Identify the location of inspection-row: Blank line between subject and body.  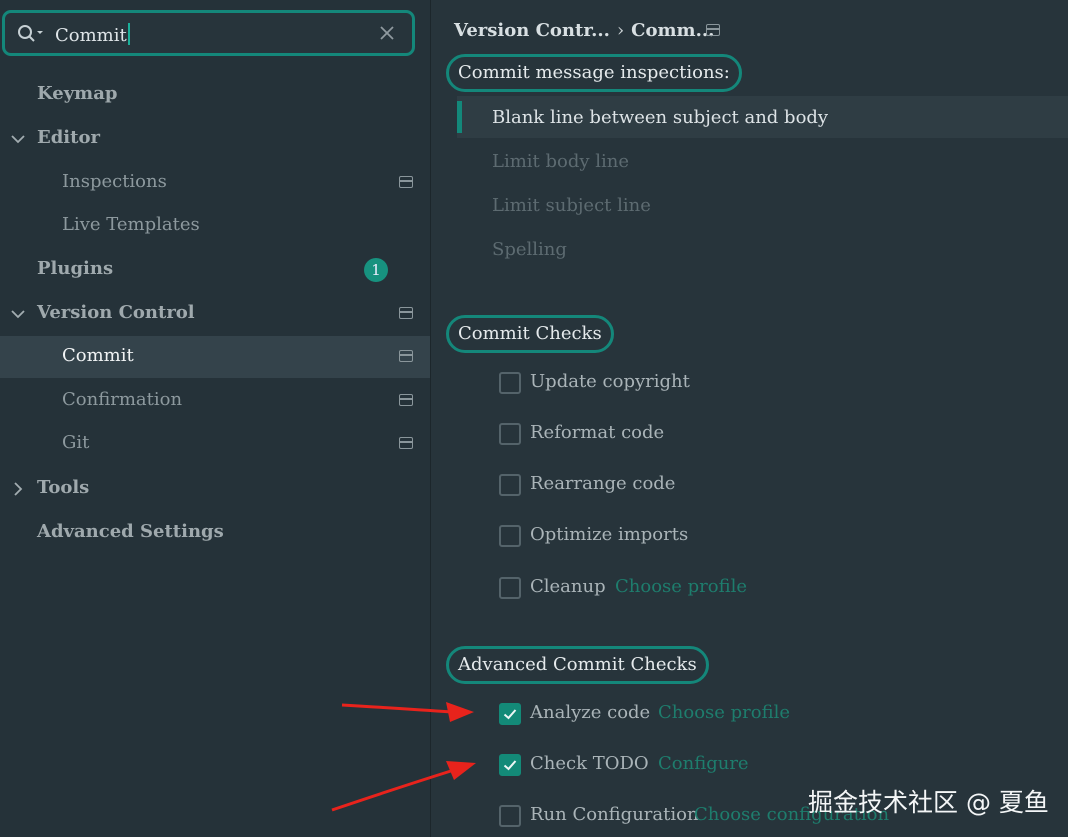
(762, 117).